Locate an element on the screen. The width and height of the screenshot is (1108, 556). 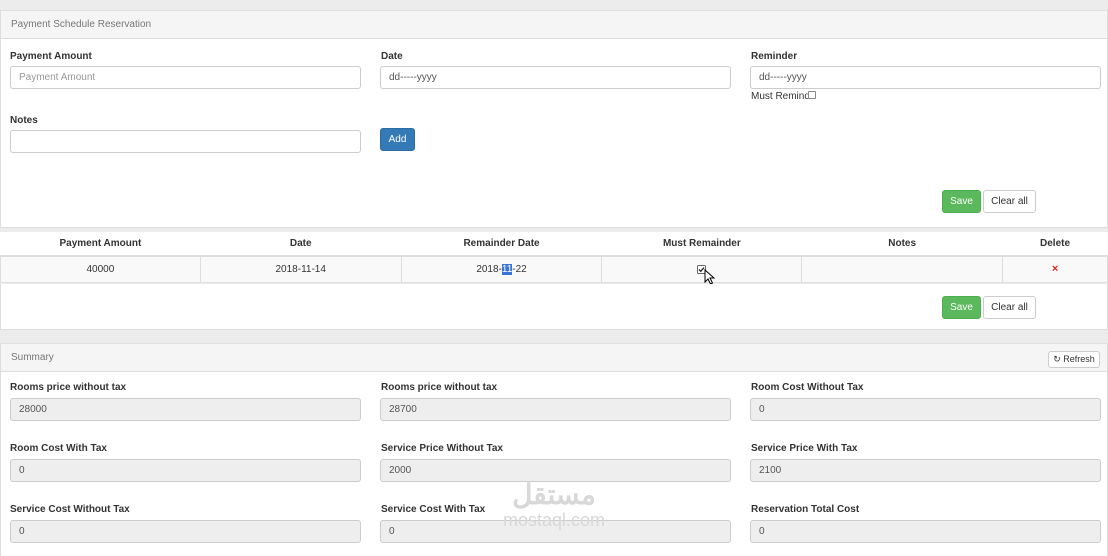
delete-icon: × is located at coordinates (1055, 269).